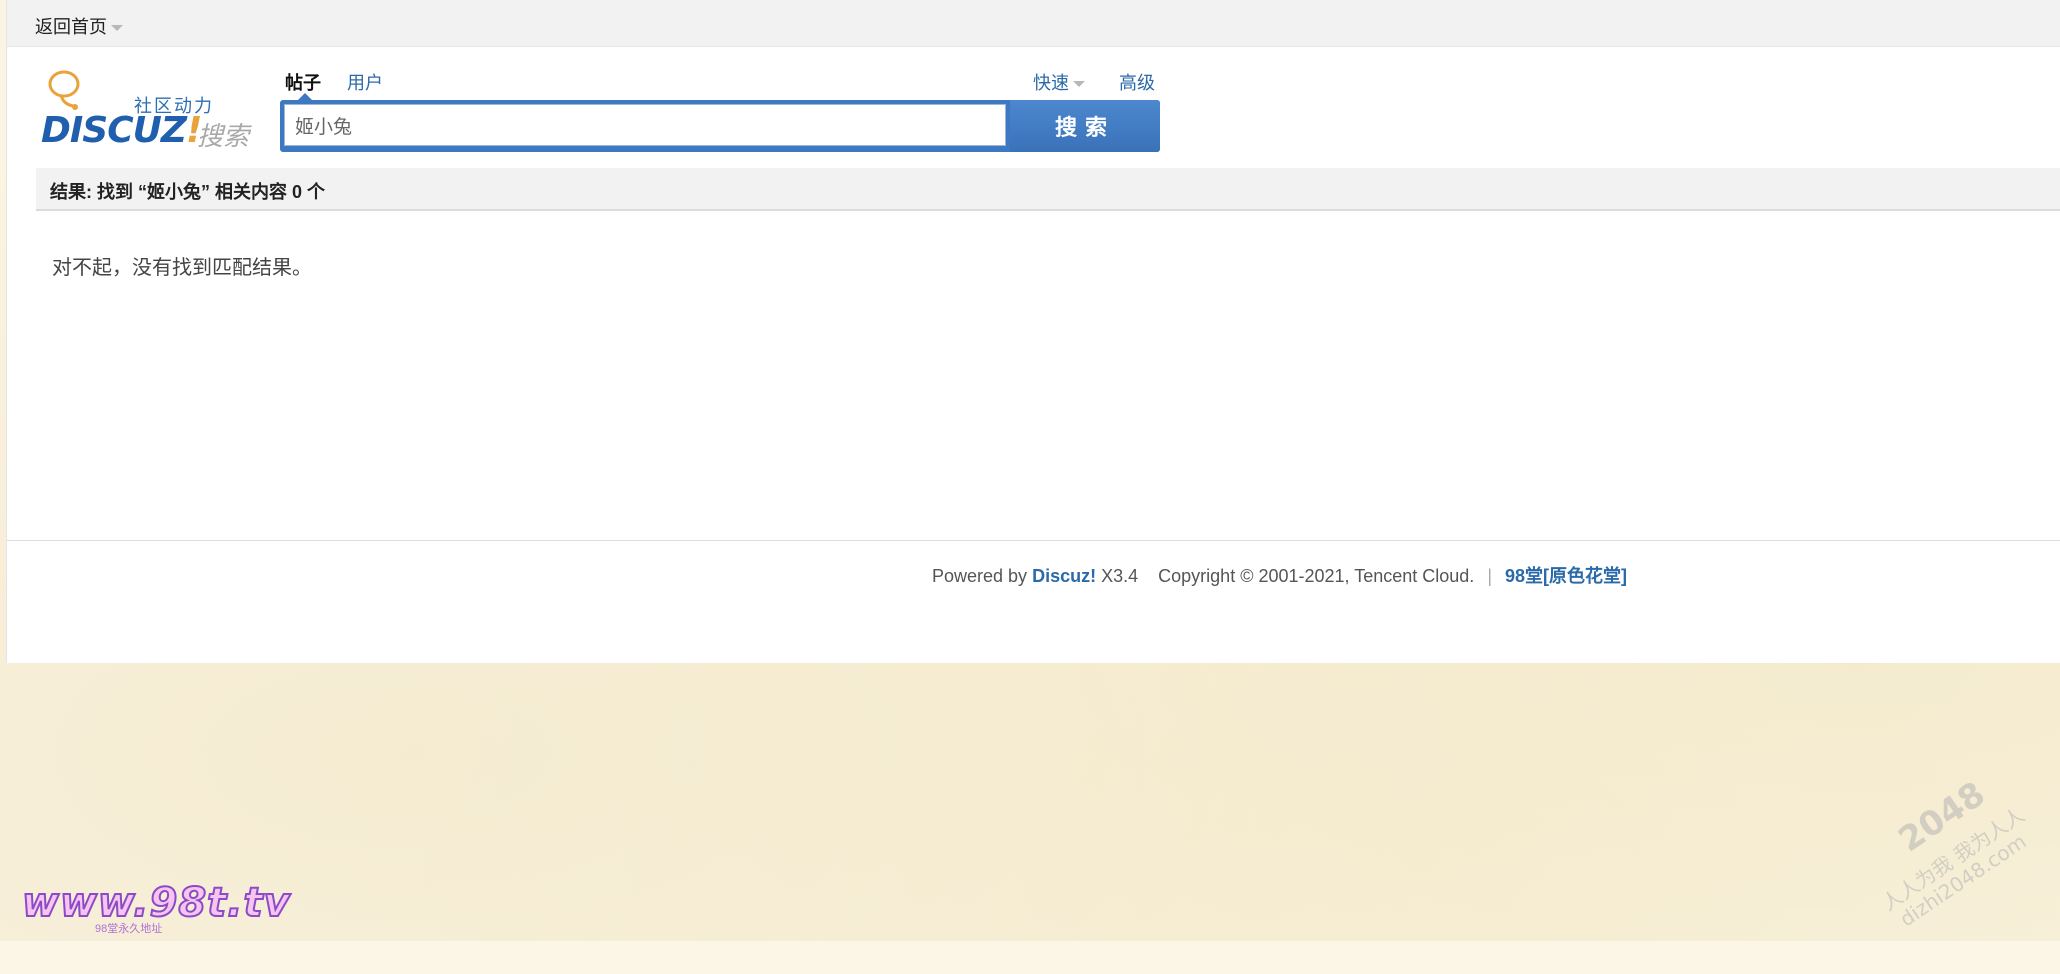 The height and width of the screenshot is (974, 2060). I want to click on search-input, so click(645, 125).